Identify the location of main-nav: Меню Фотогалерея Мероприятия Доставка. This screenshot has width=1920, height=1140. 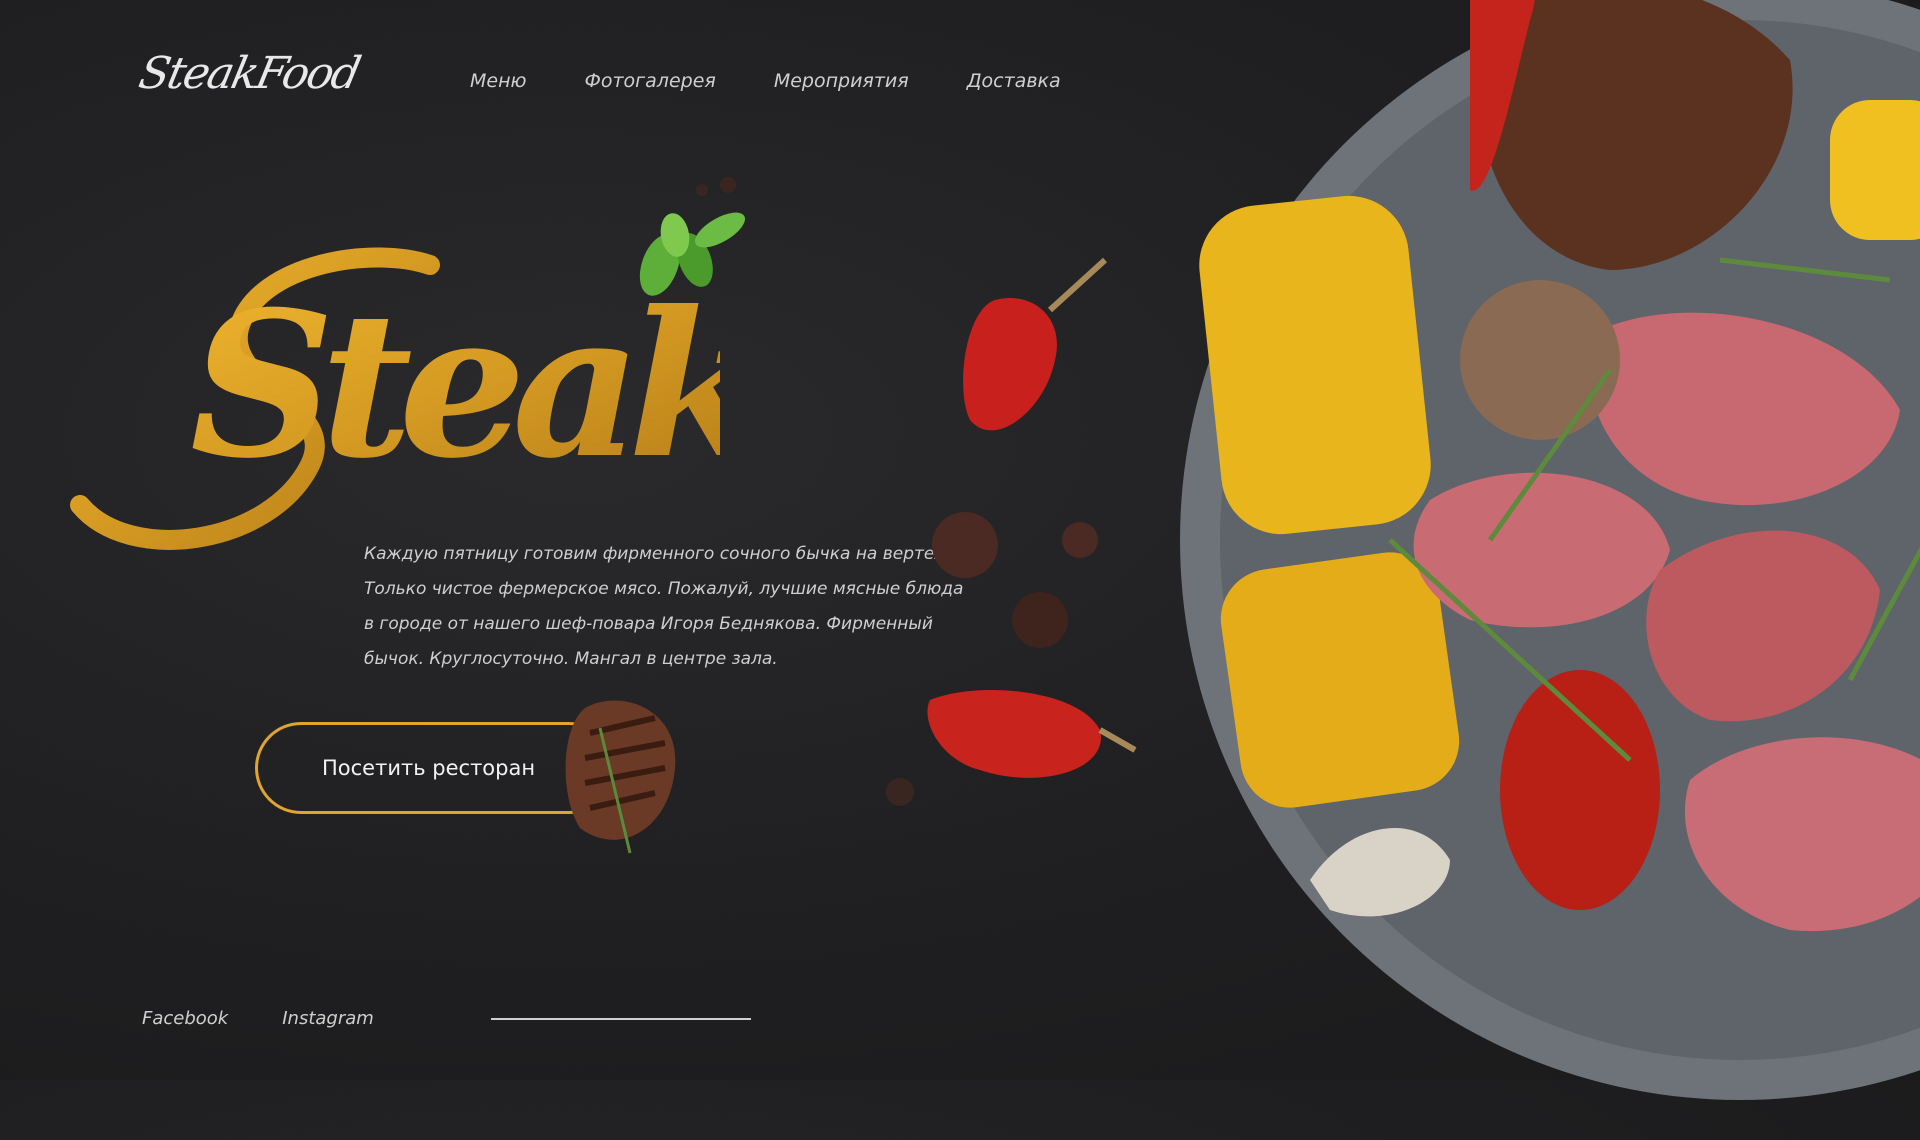
(794, 81).